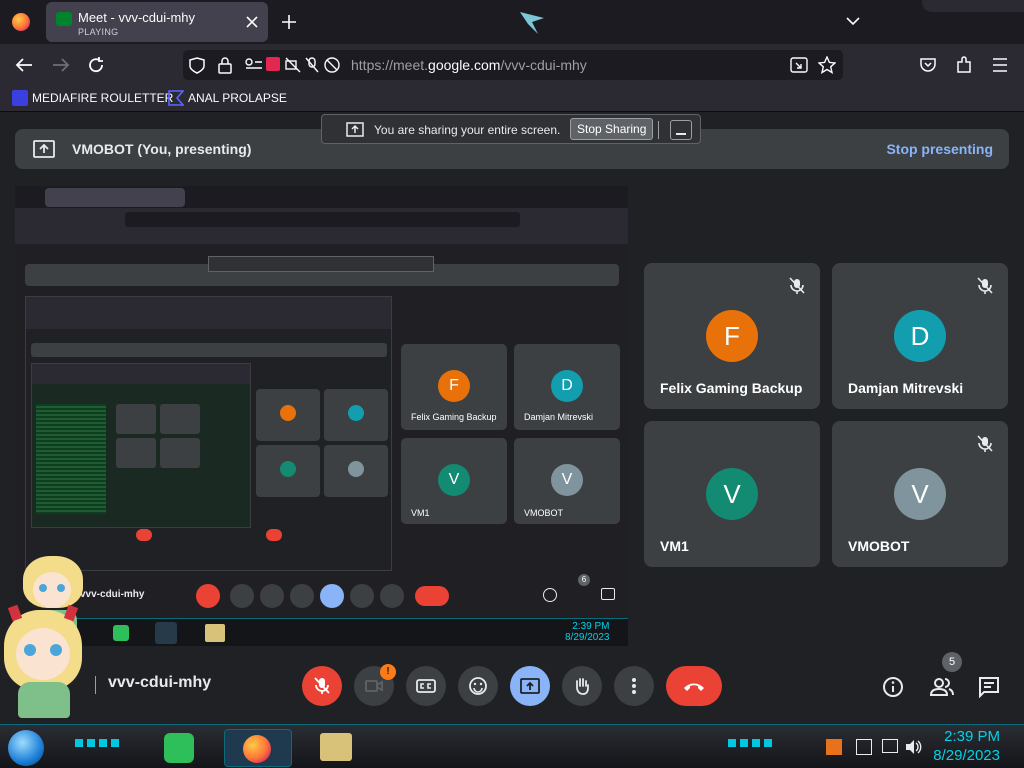  Describe the element at coordinates (43, 654) in the screenshot. I see `character-face` at that location.